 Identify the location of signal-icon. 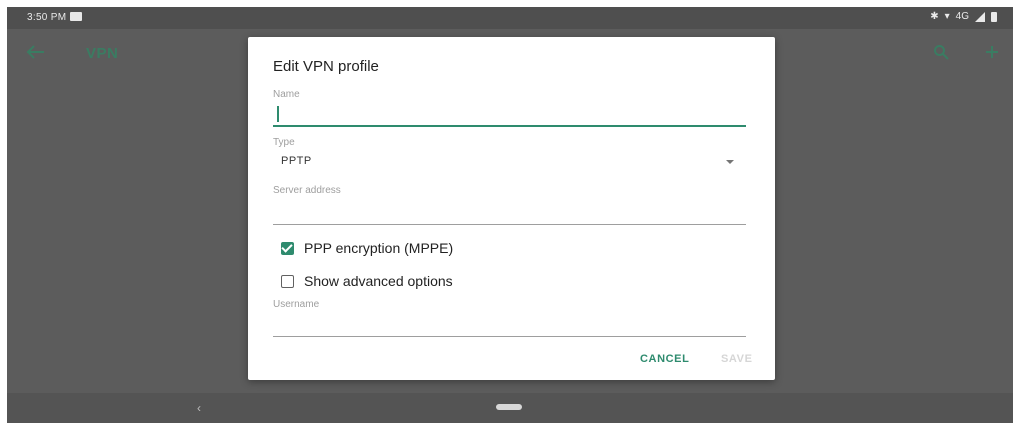
(980, 16).